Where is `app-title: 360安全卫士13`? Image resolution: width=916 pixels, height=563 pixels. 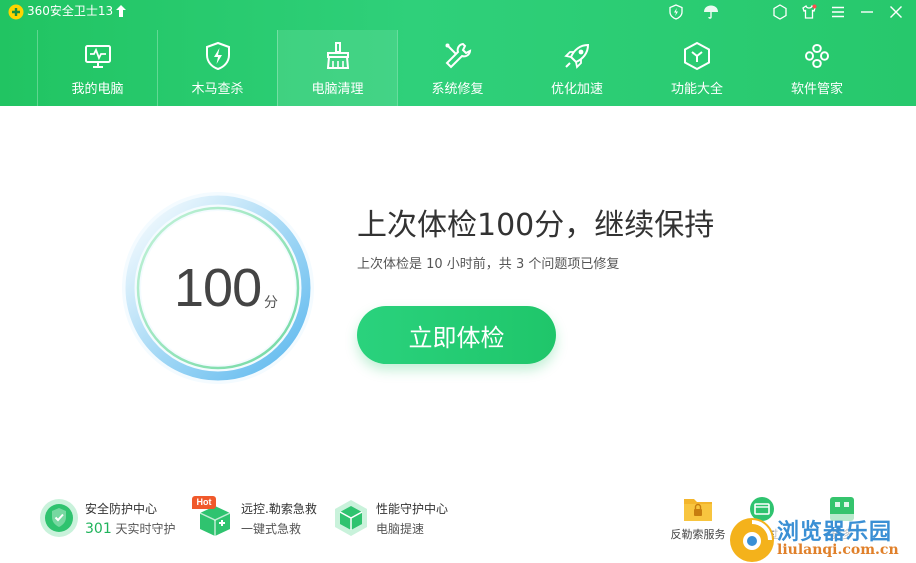
app-title: 360安全卫士13 is located at coordinates (70, 11).